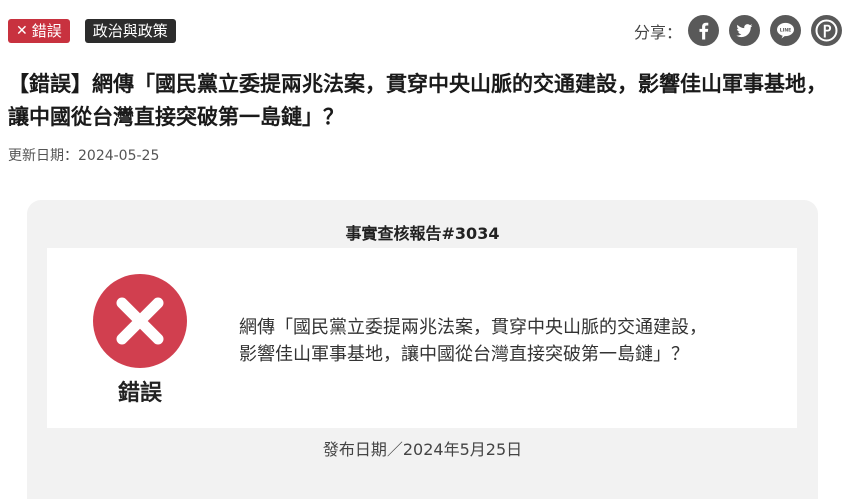 This screenshot has width=850, height=499. Describe the element at coordinates (140, 321) in the screenshot. I see `false-x-circle-icon` at that location.